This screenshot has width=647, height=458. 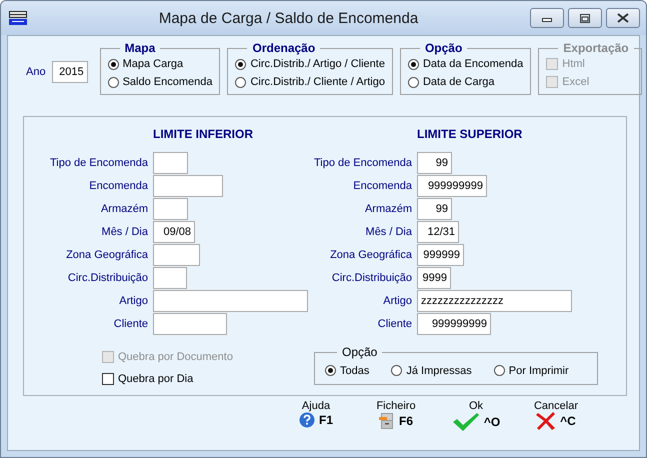 I want to click on help-icon, so click(x=306, y=420).